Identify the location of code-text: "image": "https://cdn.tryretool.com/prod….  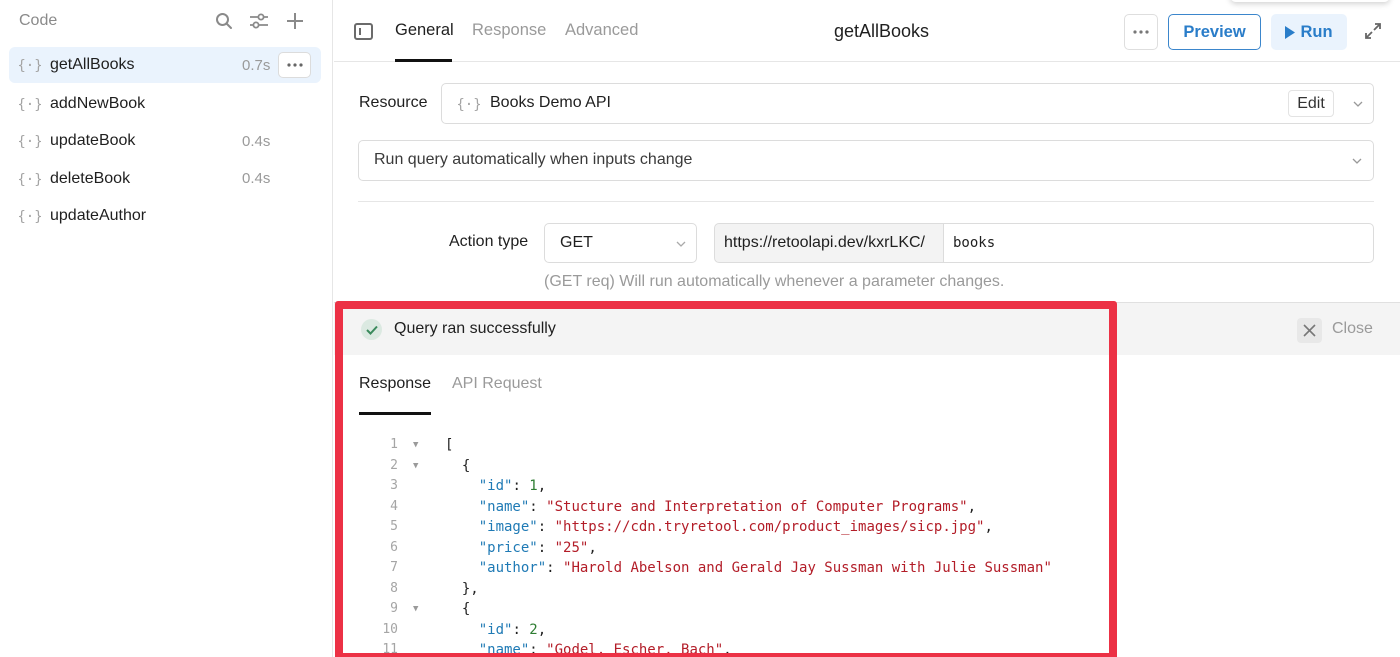
(735, 527).